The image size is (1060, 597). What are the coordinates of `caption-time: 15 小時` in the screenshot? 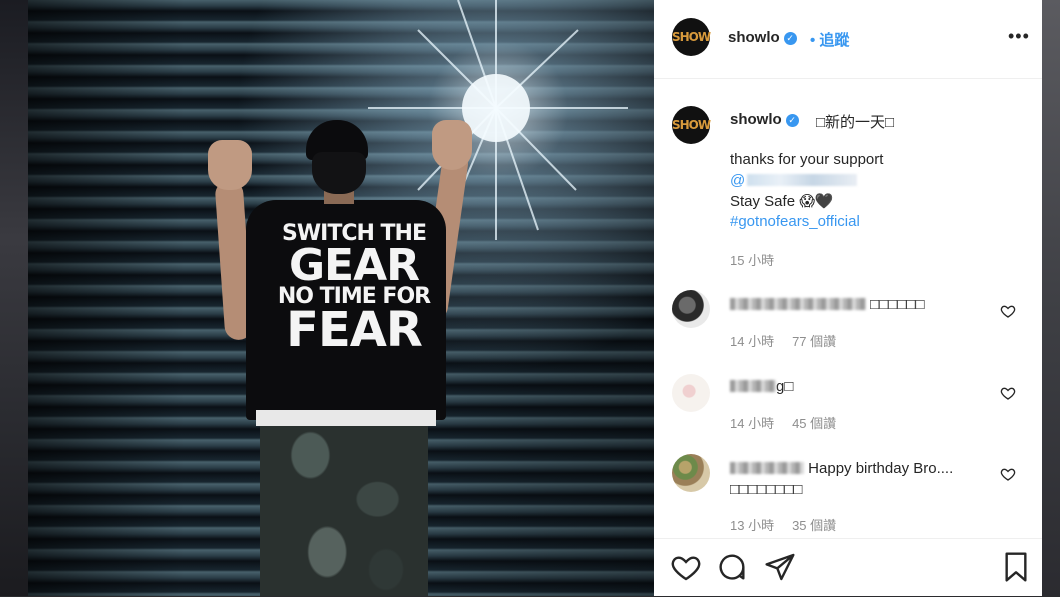 It's located at (752, 259).